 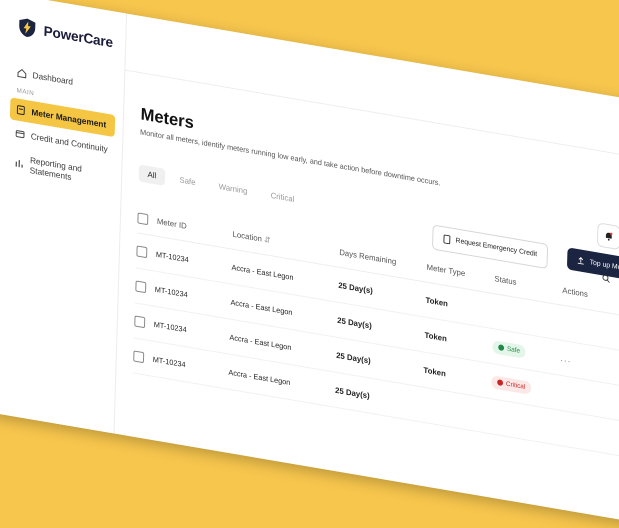 What do you see at coordinates (27, 28) in the screenshot?
I see `shield-bolt-icon` at bounding box center [27, 28].